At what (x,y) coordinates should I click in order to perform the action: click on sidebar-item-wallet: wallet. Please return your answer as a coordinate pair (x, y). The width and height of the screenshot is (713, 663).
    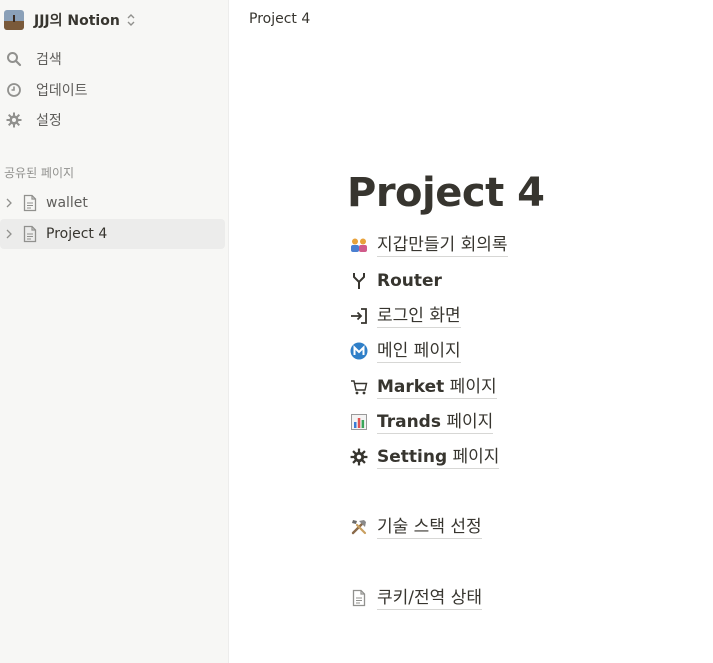
    Looking at the image, I should click on (112, 203).